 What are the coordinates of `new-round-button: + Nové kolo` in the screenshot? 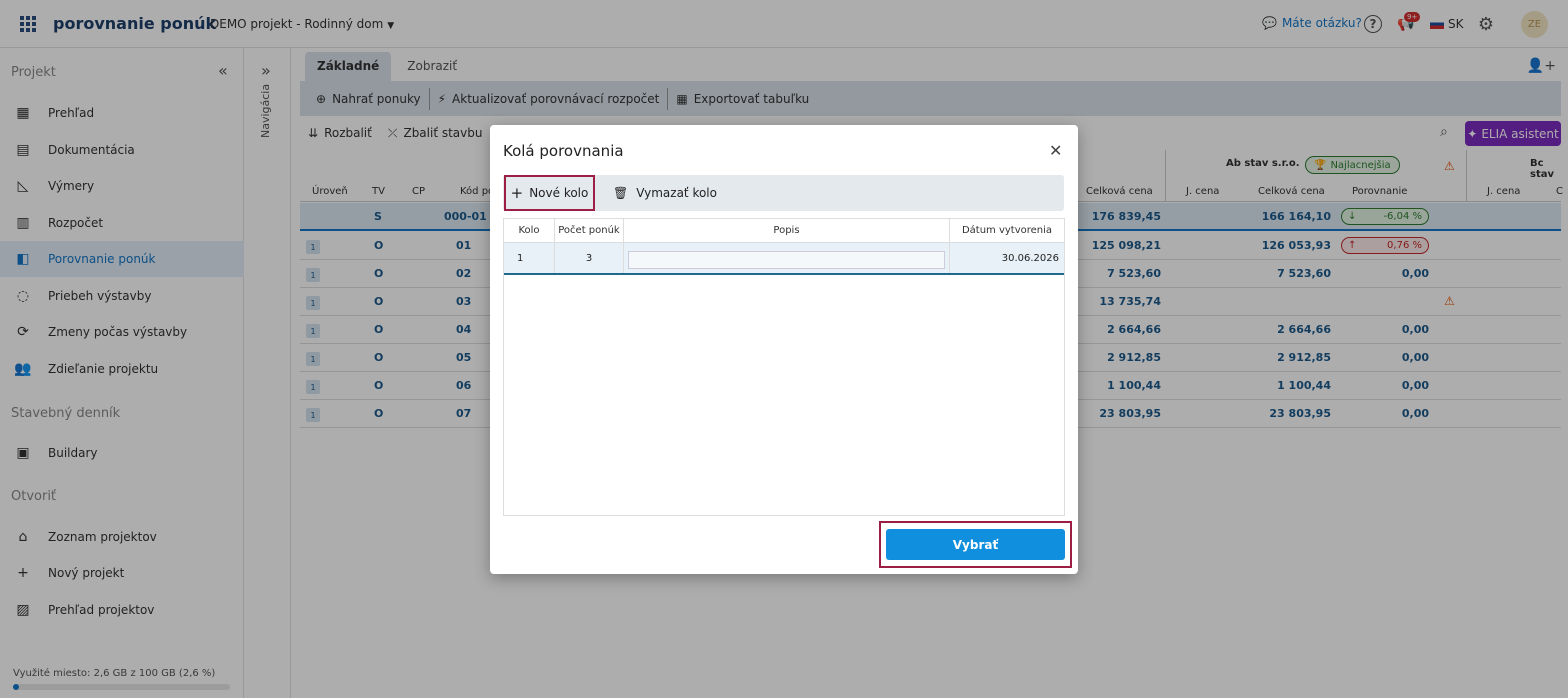 It's located at (549, 193).